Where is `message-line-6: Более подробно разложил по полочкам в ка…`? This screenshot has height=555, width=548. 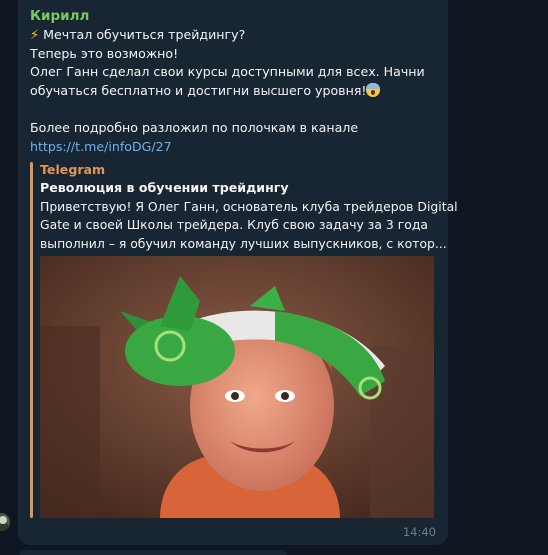 message-line-6: Более подробно разложил по полочкам в ка… is located at coordinates (194, 127).